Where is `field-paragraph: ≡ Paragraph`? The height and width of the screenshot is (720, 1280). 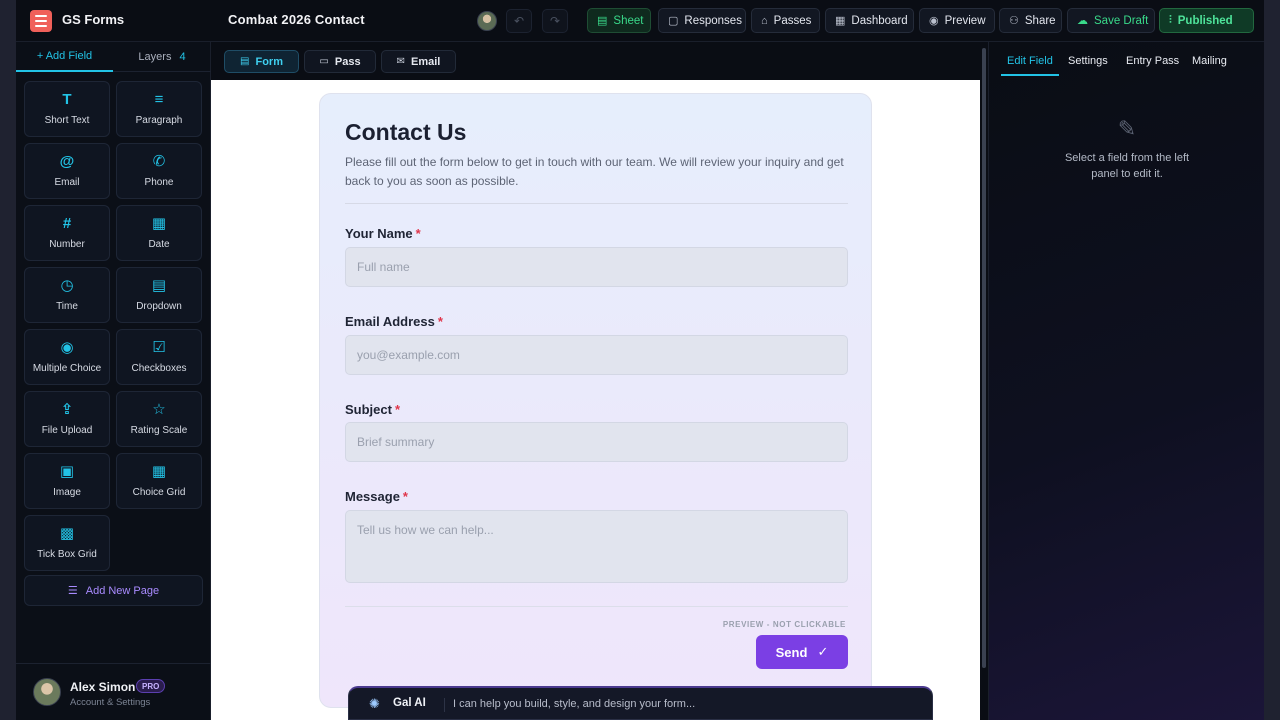 field-paragraph: ≡ Paragraph is located at coordinates (159, 109).